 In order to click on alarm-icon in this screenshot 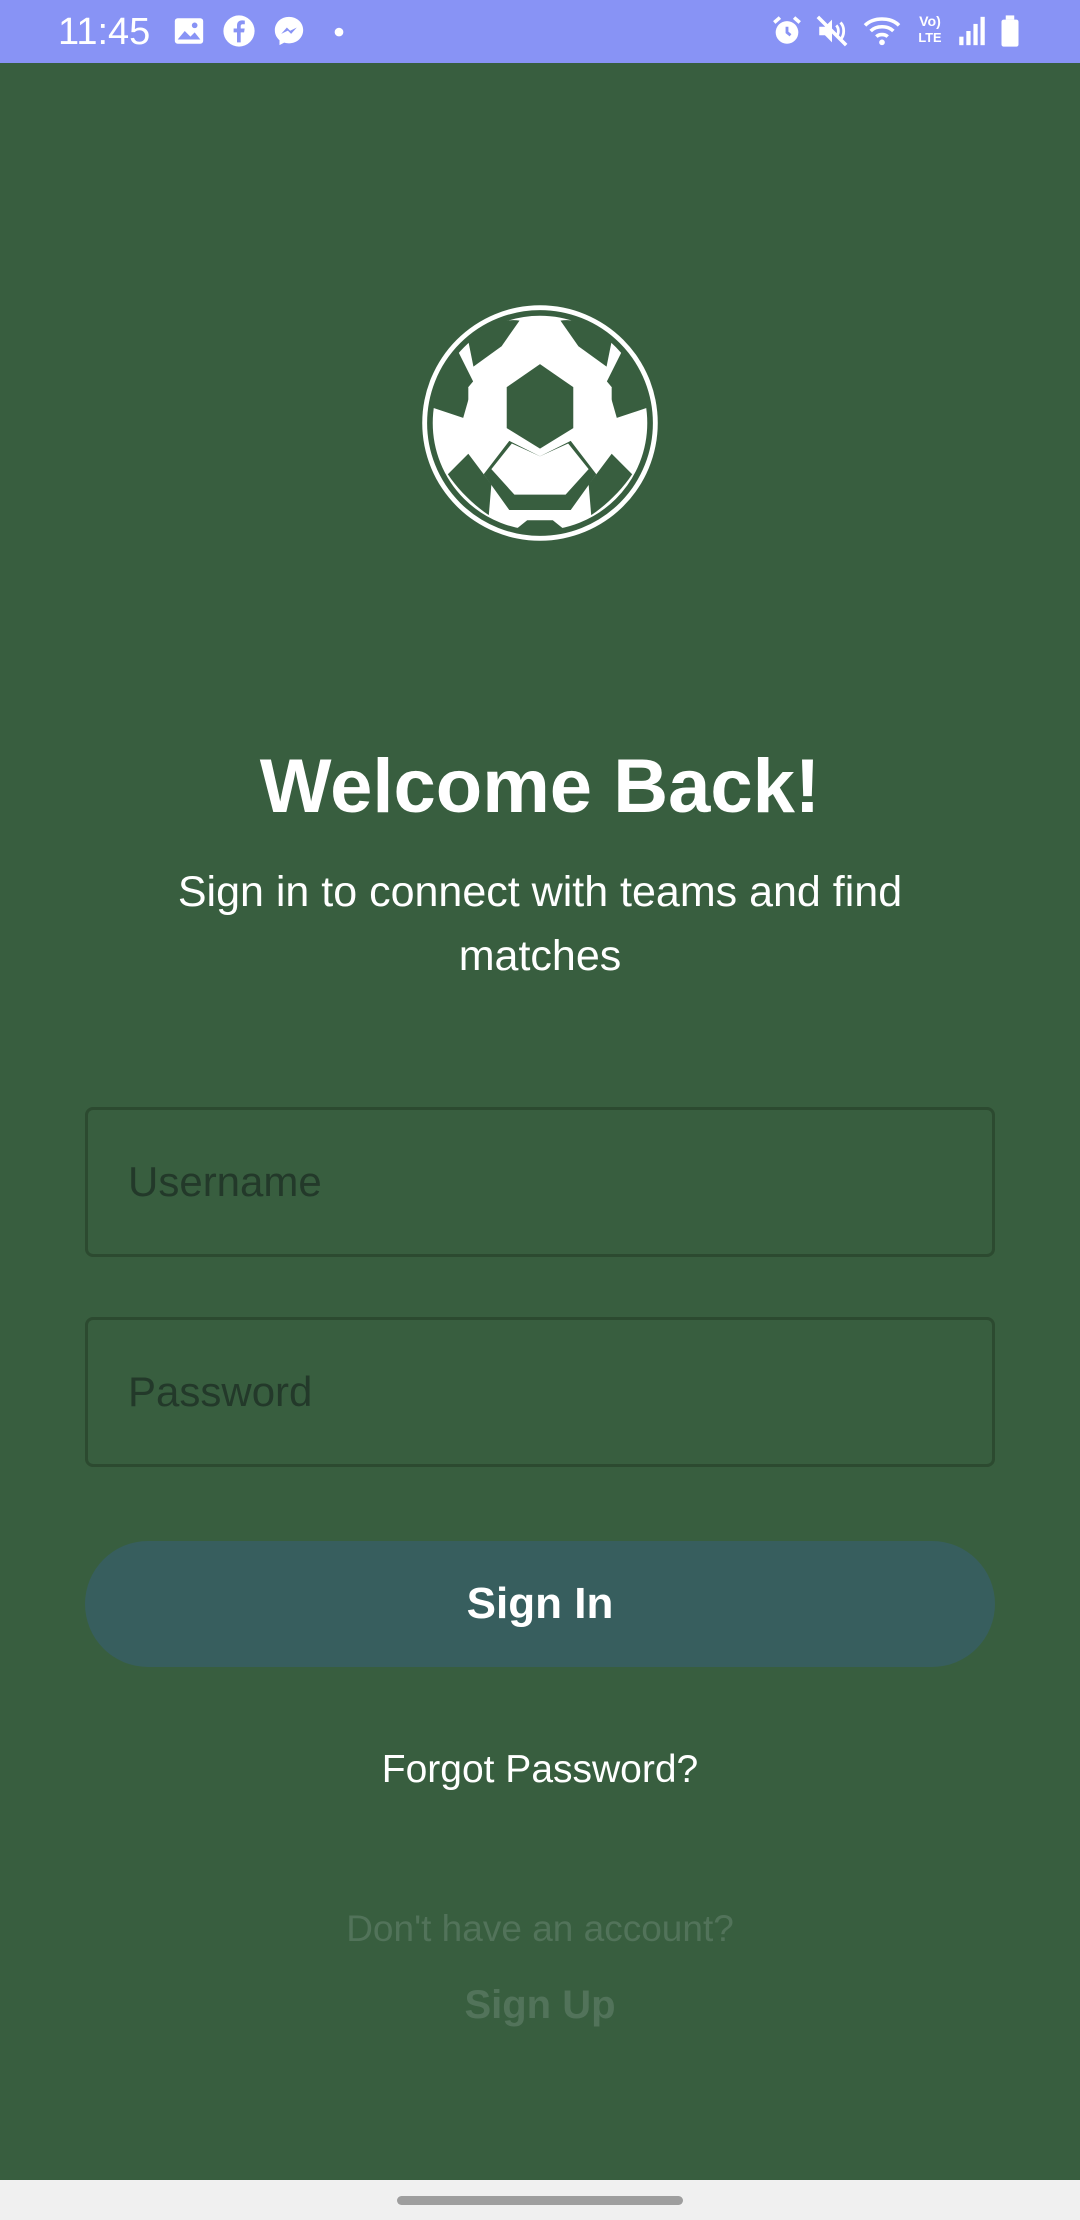, I will do `click(787, 31)`.